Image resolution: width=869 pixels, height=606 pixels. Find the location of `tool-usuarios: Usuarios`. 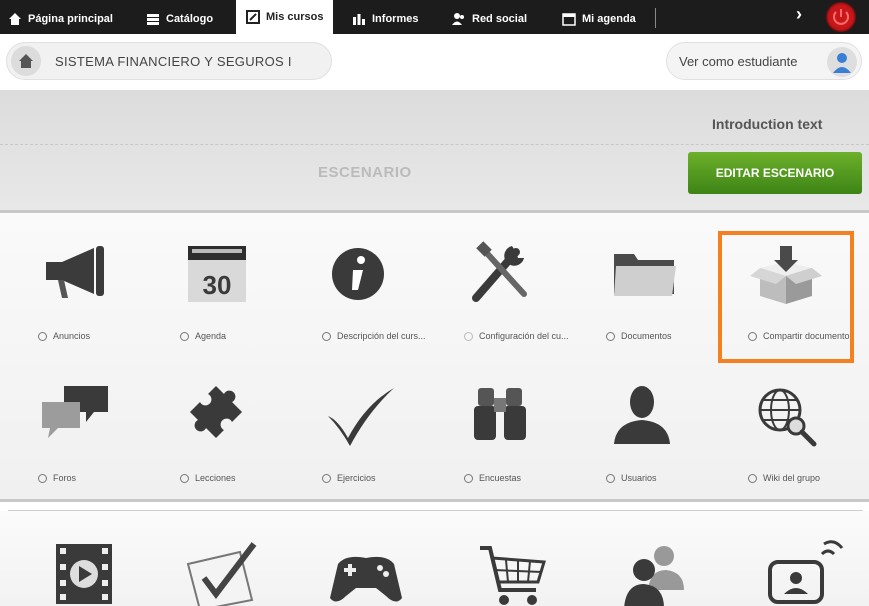

tool-usuarios: Usuarios is located at coordinates (642, 430).